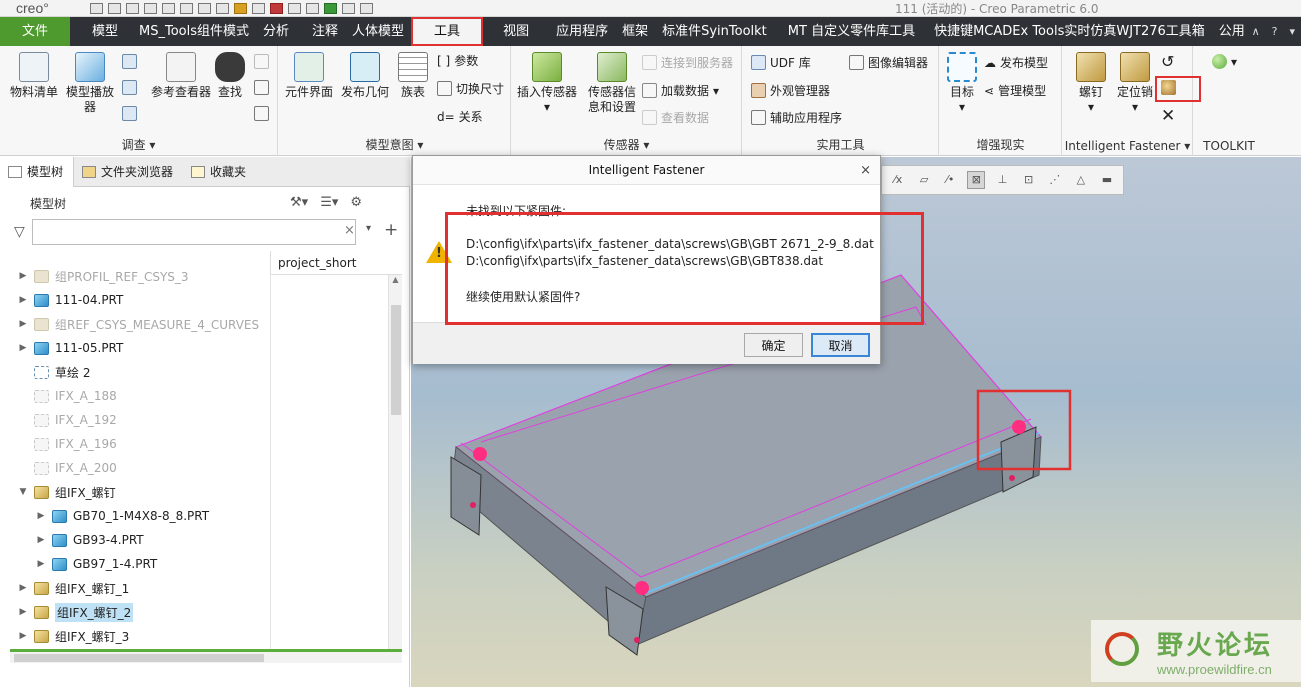 This screenshot has width=1301, height=687. Describe the element at coordinates (1016, 62) in the screenshot. I see `publish-model-button: ☁ 发布模型` at that location.